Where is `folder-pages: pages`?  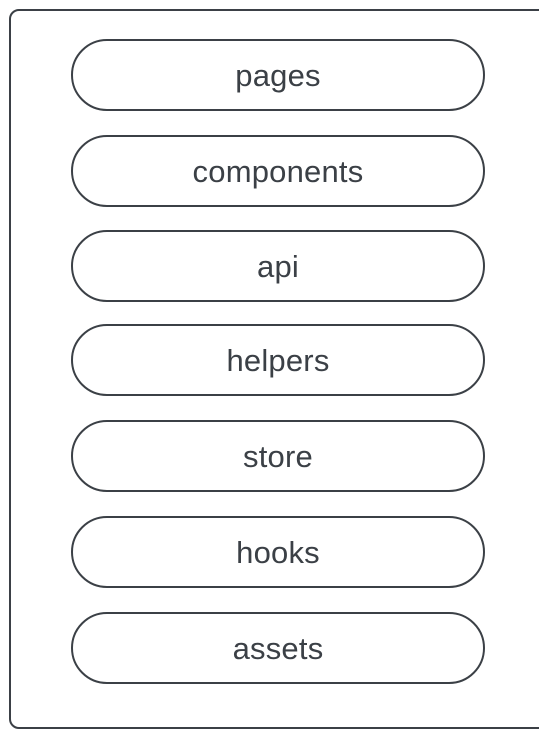 folder-pages: pages is located at coordinates (278, 75).